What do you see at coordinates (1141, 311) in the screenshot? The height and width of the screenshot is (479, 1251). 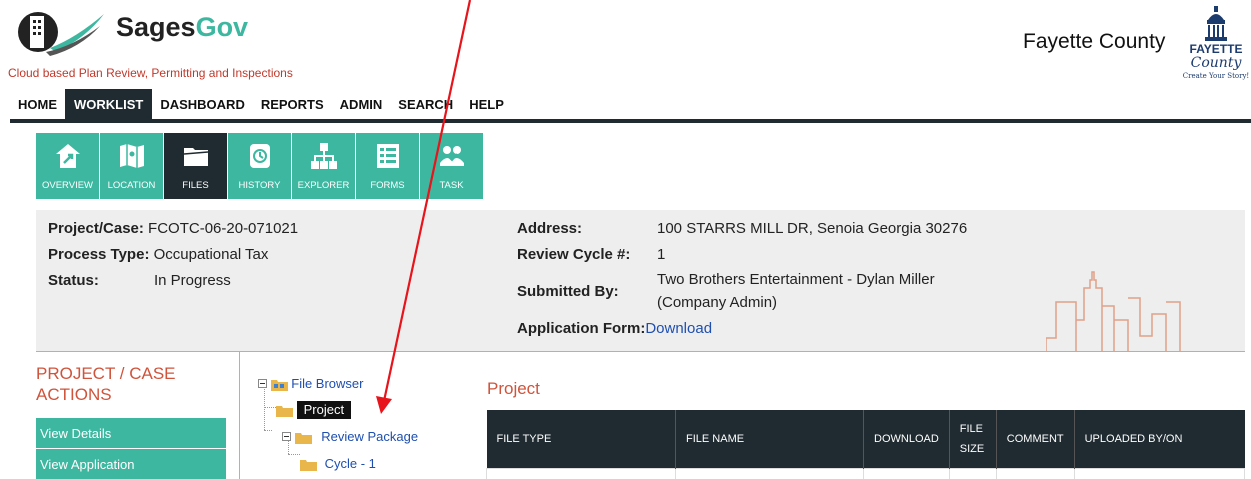 I see `skyline-decoration` at bounding box center [1141, 311].